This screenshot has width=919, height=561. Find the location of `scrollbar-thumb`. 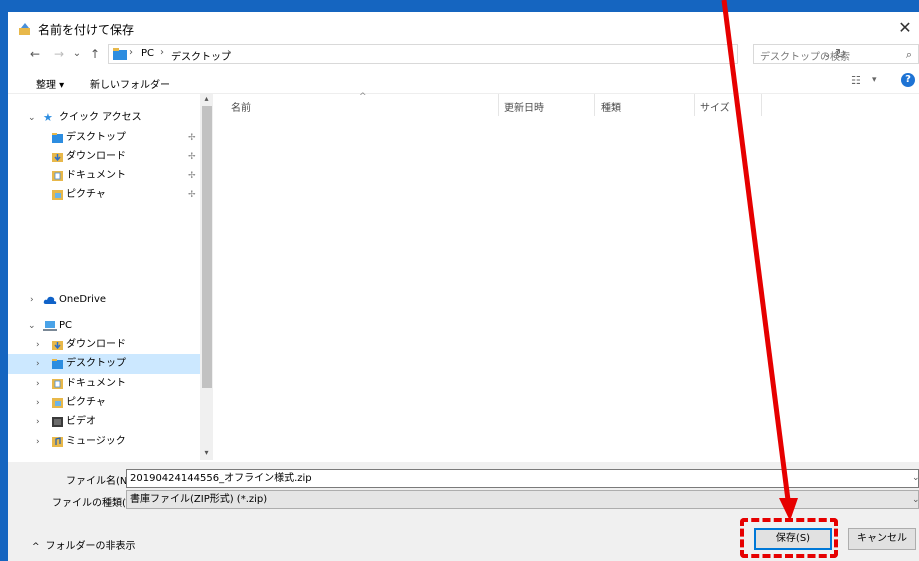

scrollbar-thumb is located at coordinates (207, 247).